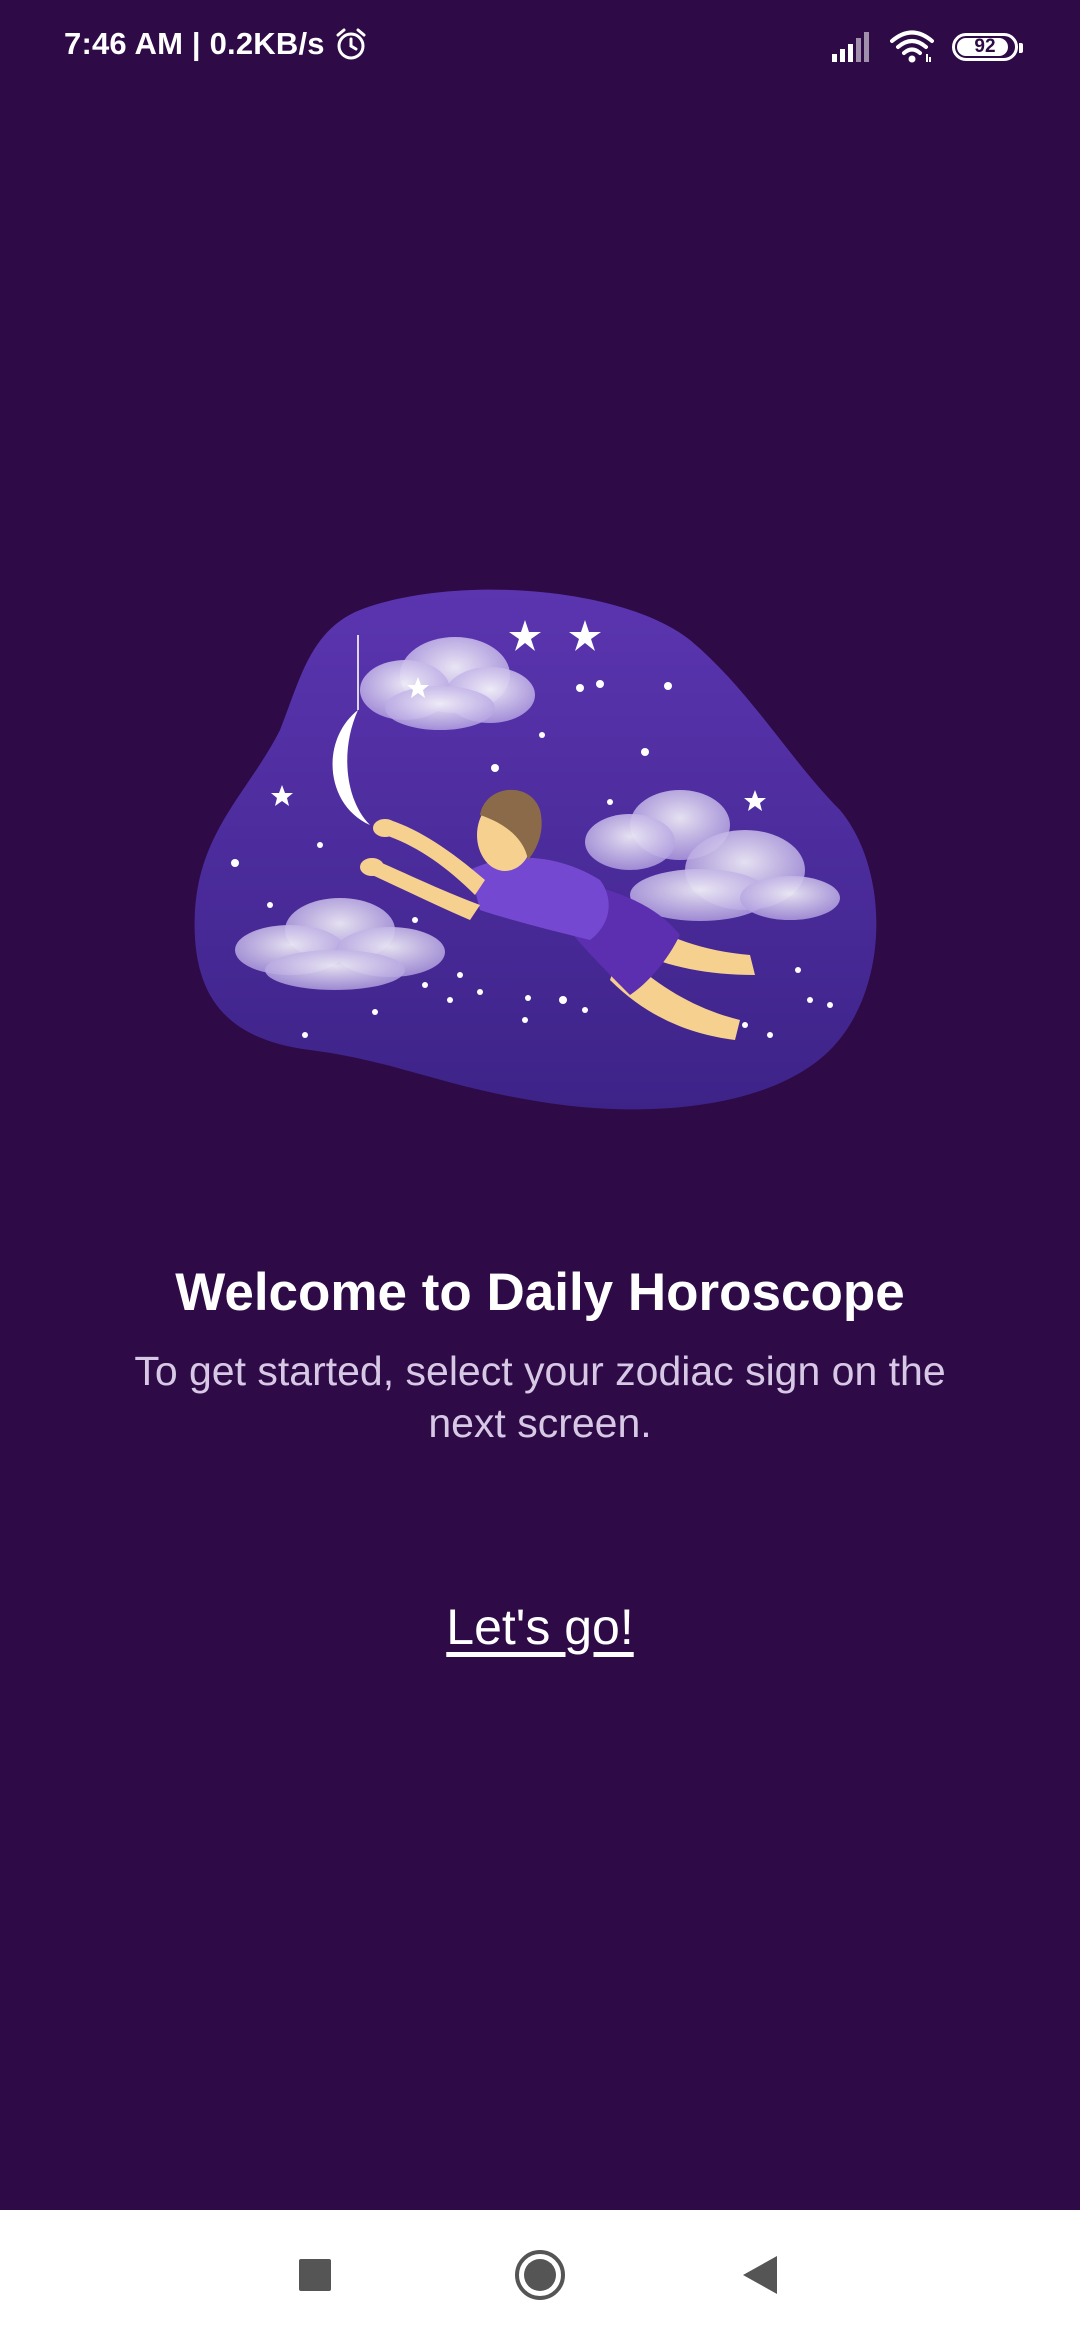 The width and height of the screenshot is (1080, 2340). What do you see at coordinates (1021, 48) in the screenshot?
I see `battery-tip` at bounding box center [1021, 48].